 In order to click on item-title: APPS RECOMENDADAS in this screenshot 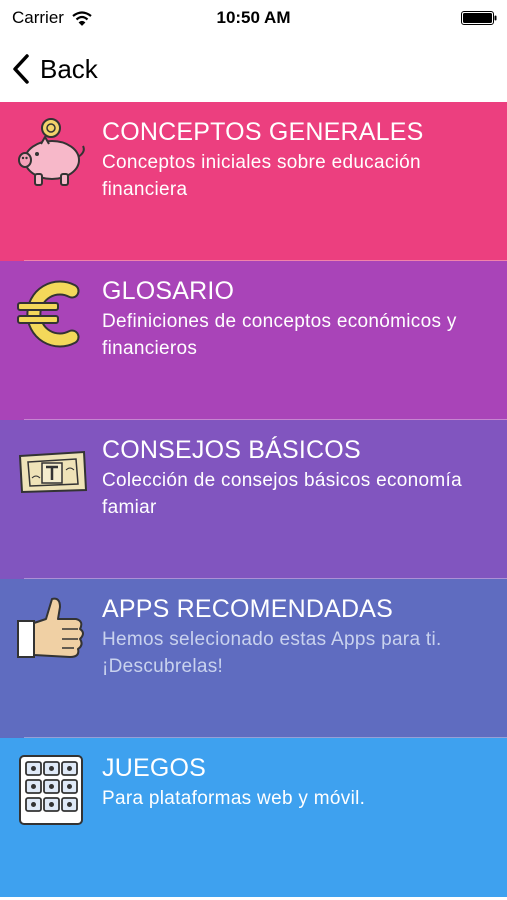, I will do `click(247, 609)`.